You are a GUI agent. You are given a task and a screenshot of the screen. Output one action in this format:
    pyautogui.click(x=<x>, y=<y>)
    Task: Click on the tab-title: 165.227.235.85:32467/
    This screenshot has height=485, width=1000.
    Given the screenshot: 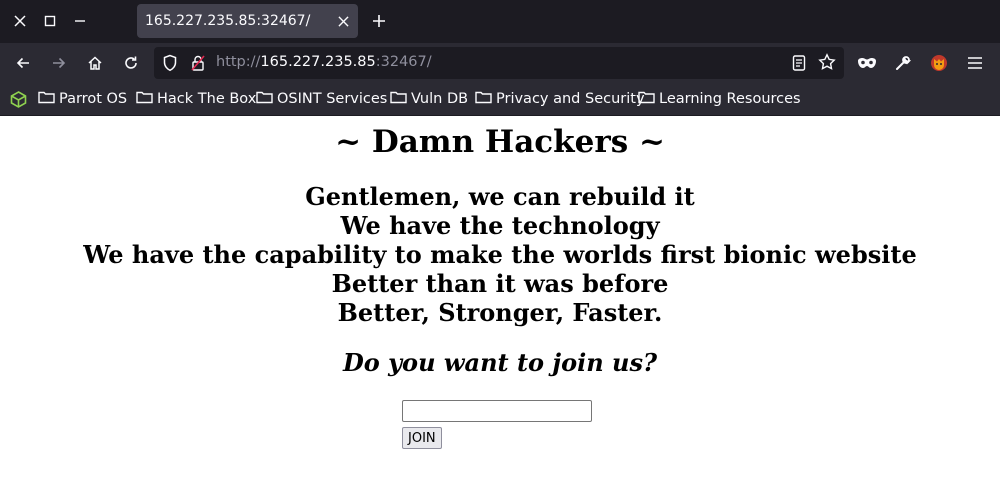 What is the action you would take?
    pyautogui.click(x=228, y=21)
    